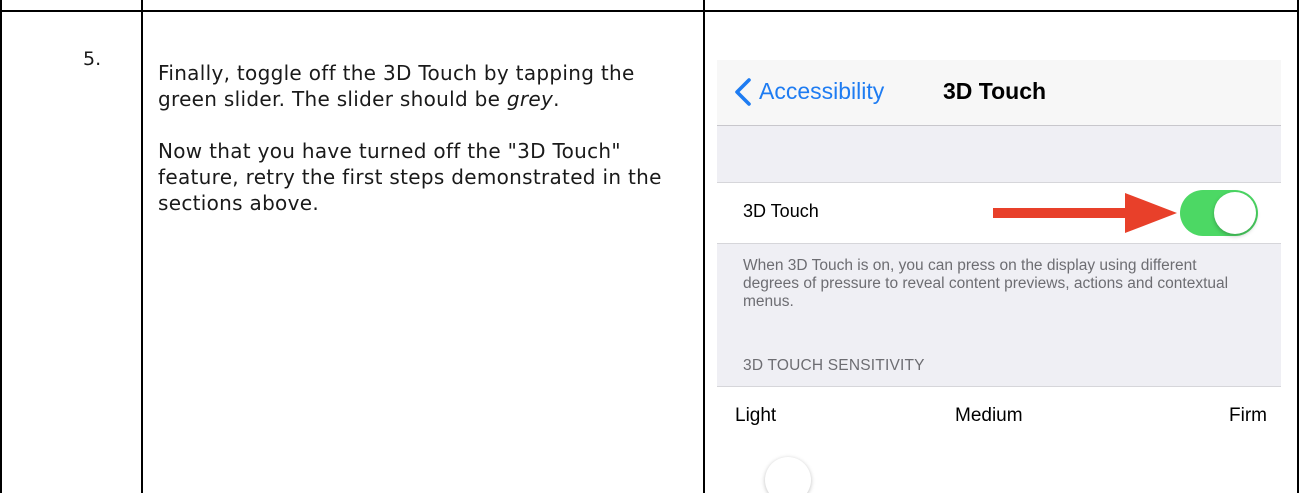 This screenshot has width=1299, height=493. Describe the element at coordinates (530, 99) in the screenshot. I see `emphasis-text: grey` at that location.